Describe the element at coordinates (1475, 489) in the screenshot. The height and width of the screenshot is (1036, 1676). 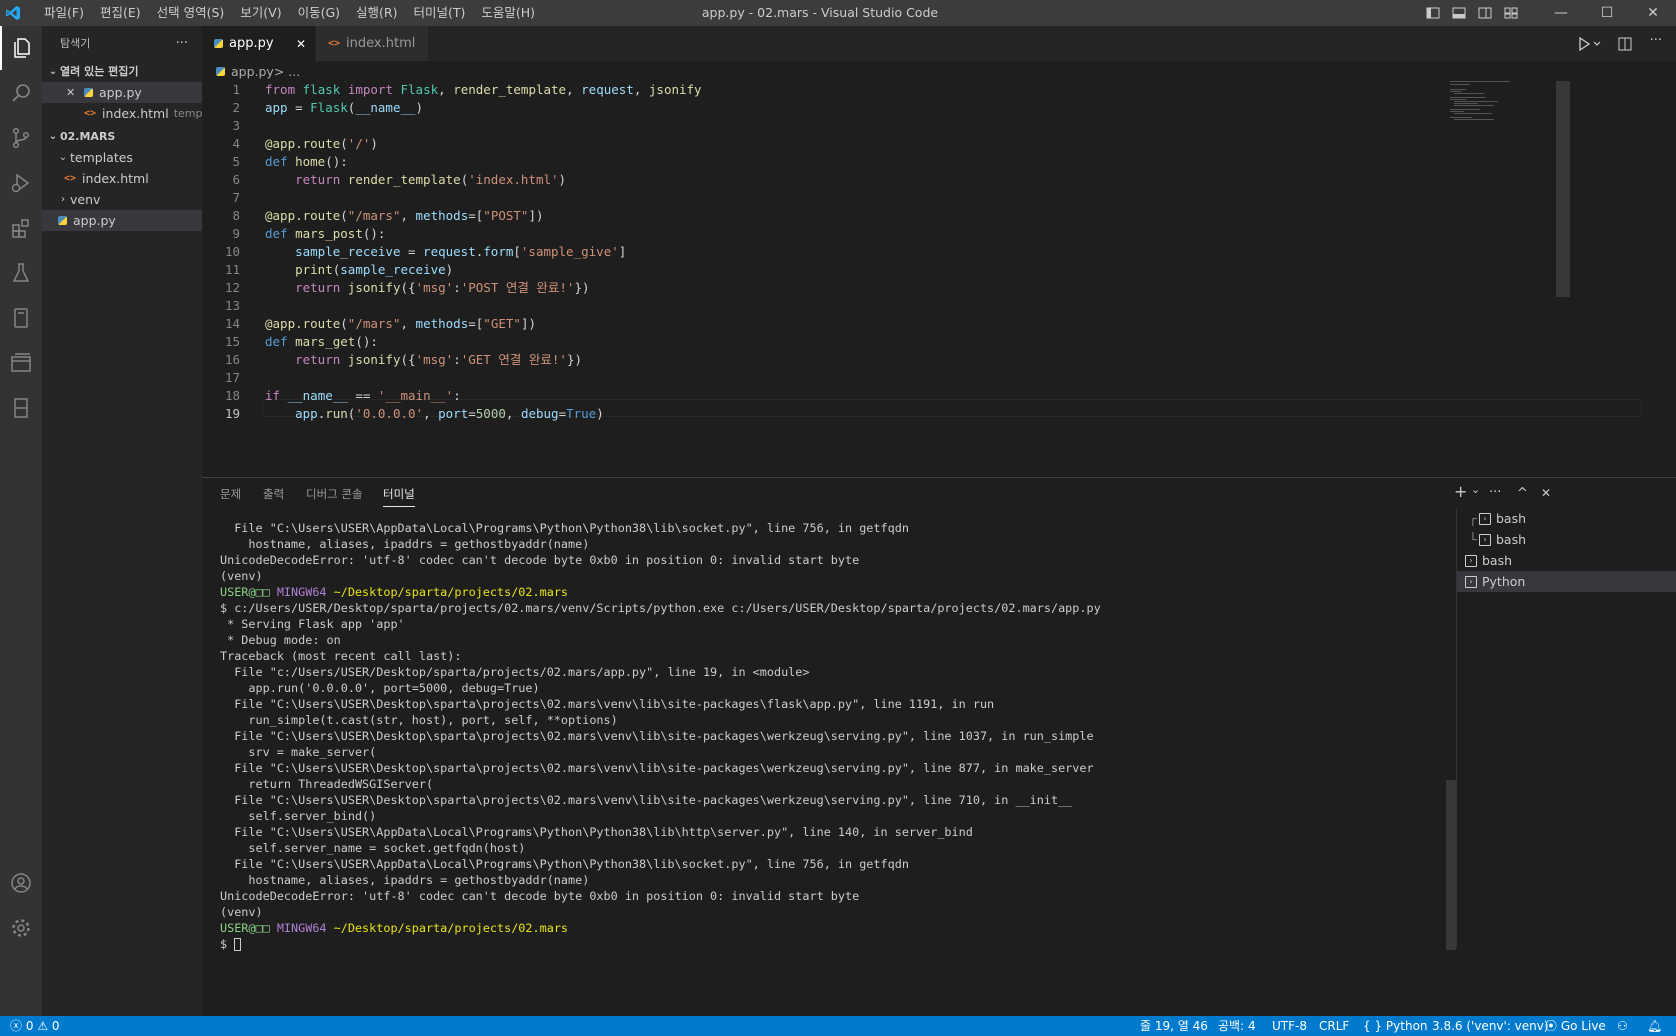
I see `terminal-dropdown-icon: ⌄` at that location.